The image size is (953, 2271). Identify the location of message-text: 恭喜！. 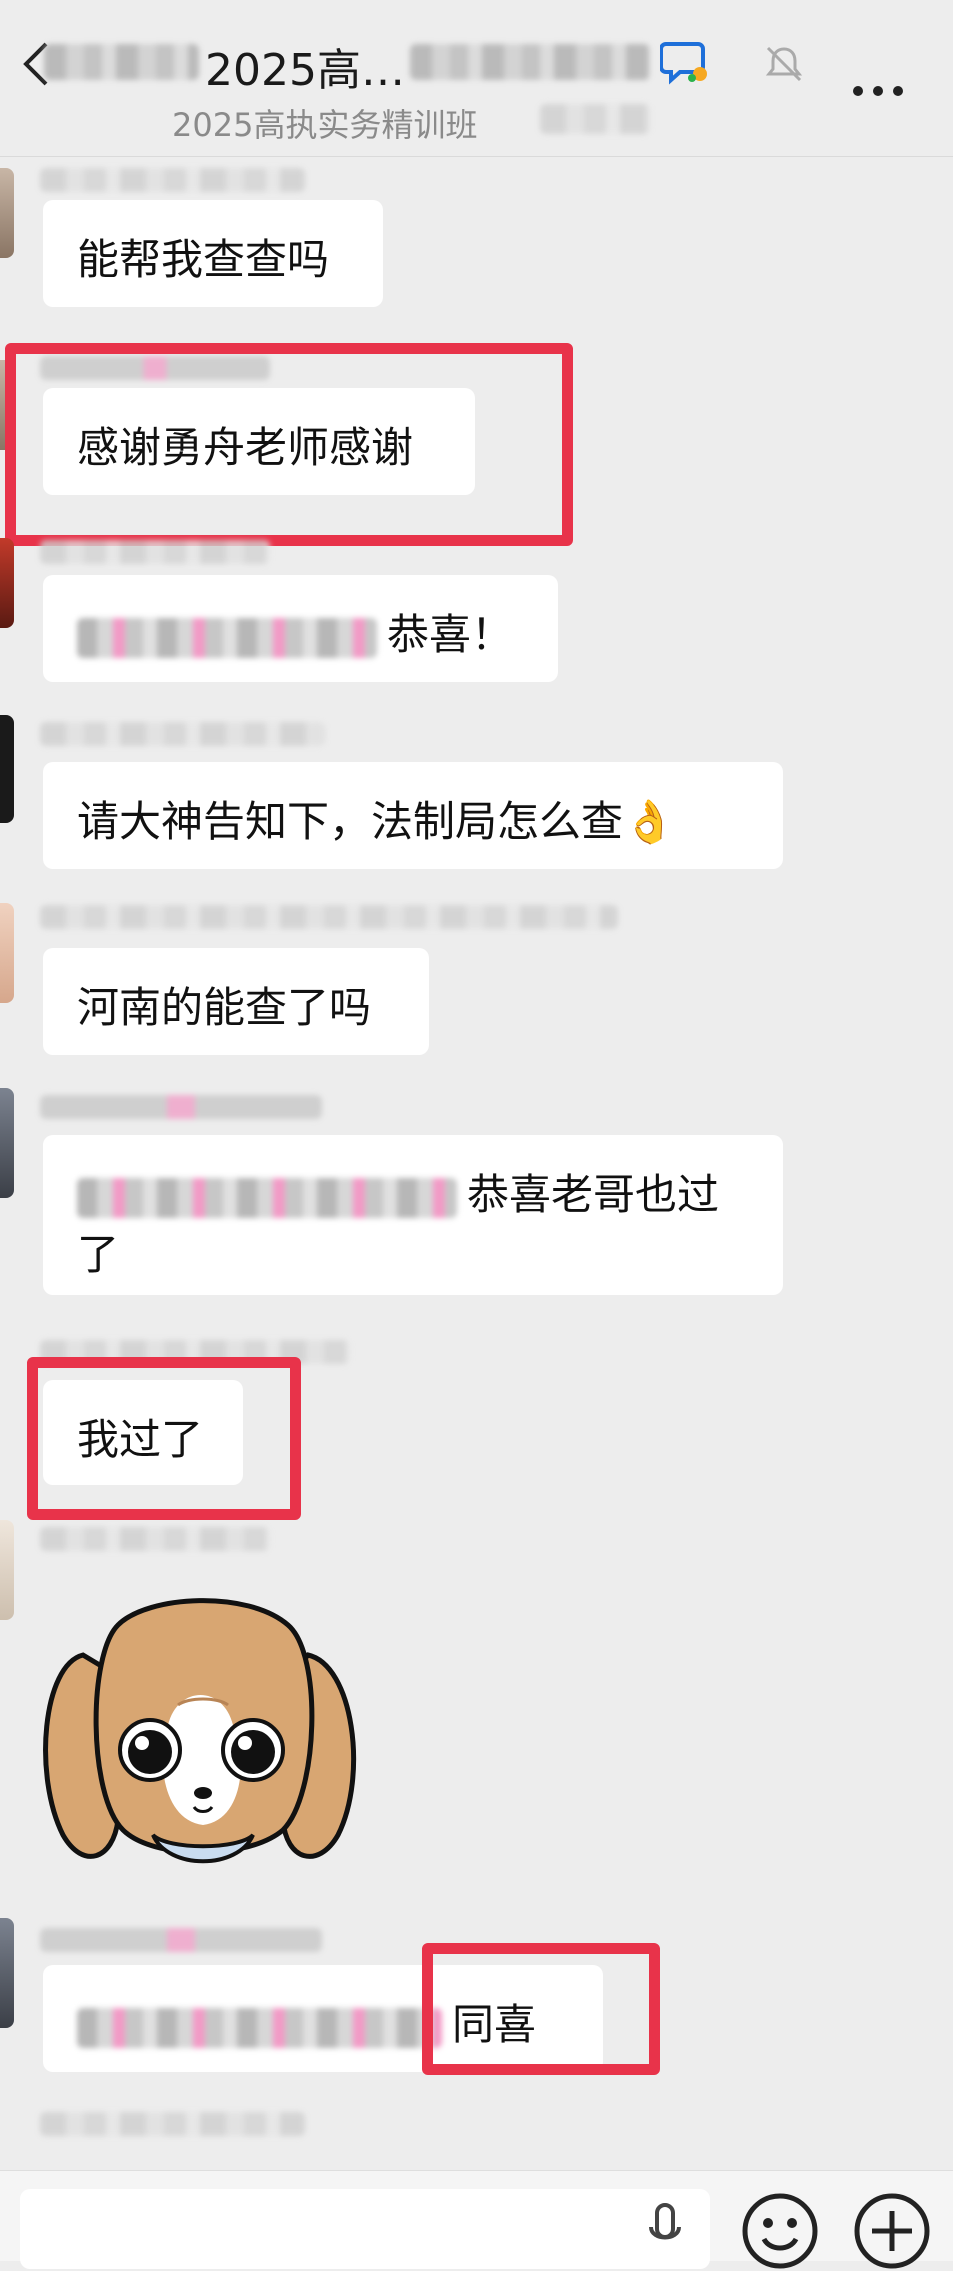
(450, 634).